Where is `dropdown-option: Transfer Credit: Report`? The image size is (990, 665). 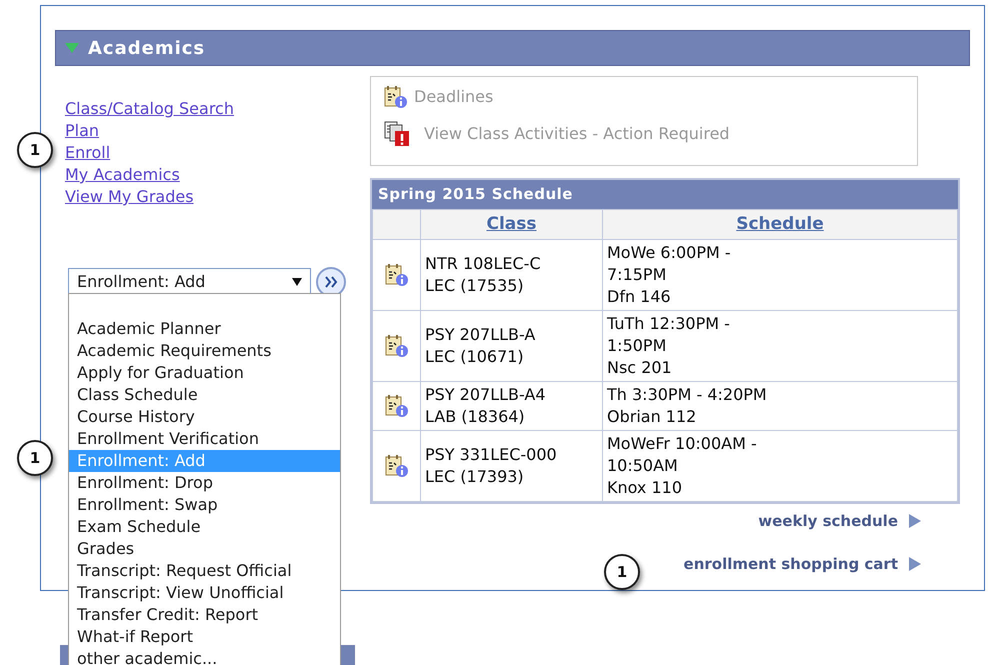
dropdown-option: Transfer Credit: Report is located at coordinates (204, 615).